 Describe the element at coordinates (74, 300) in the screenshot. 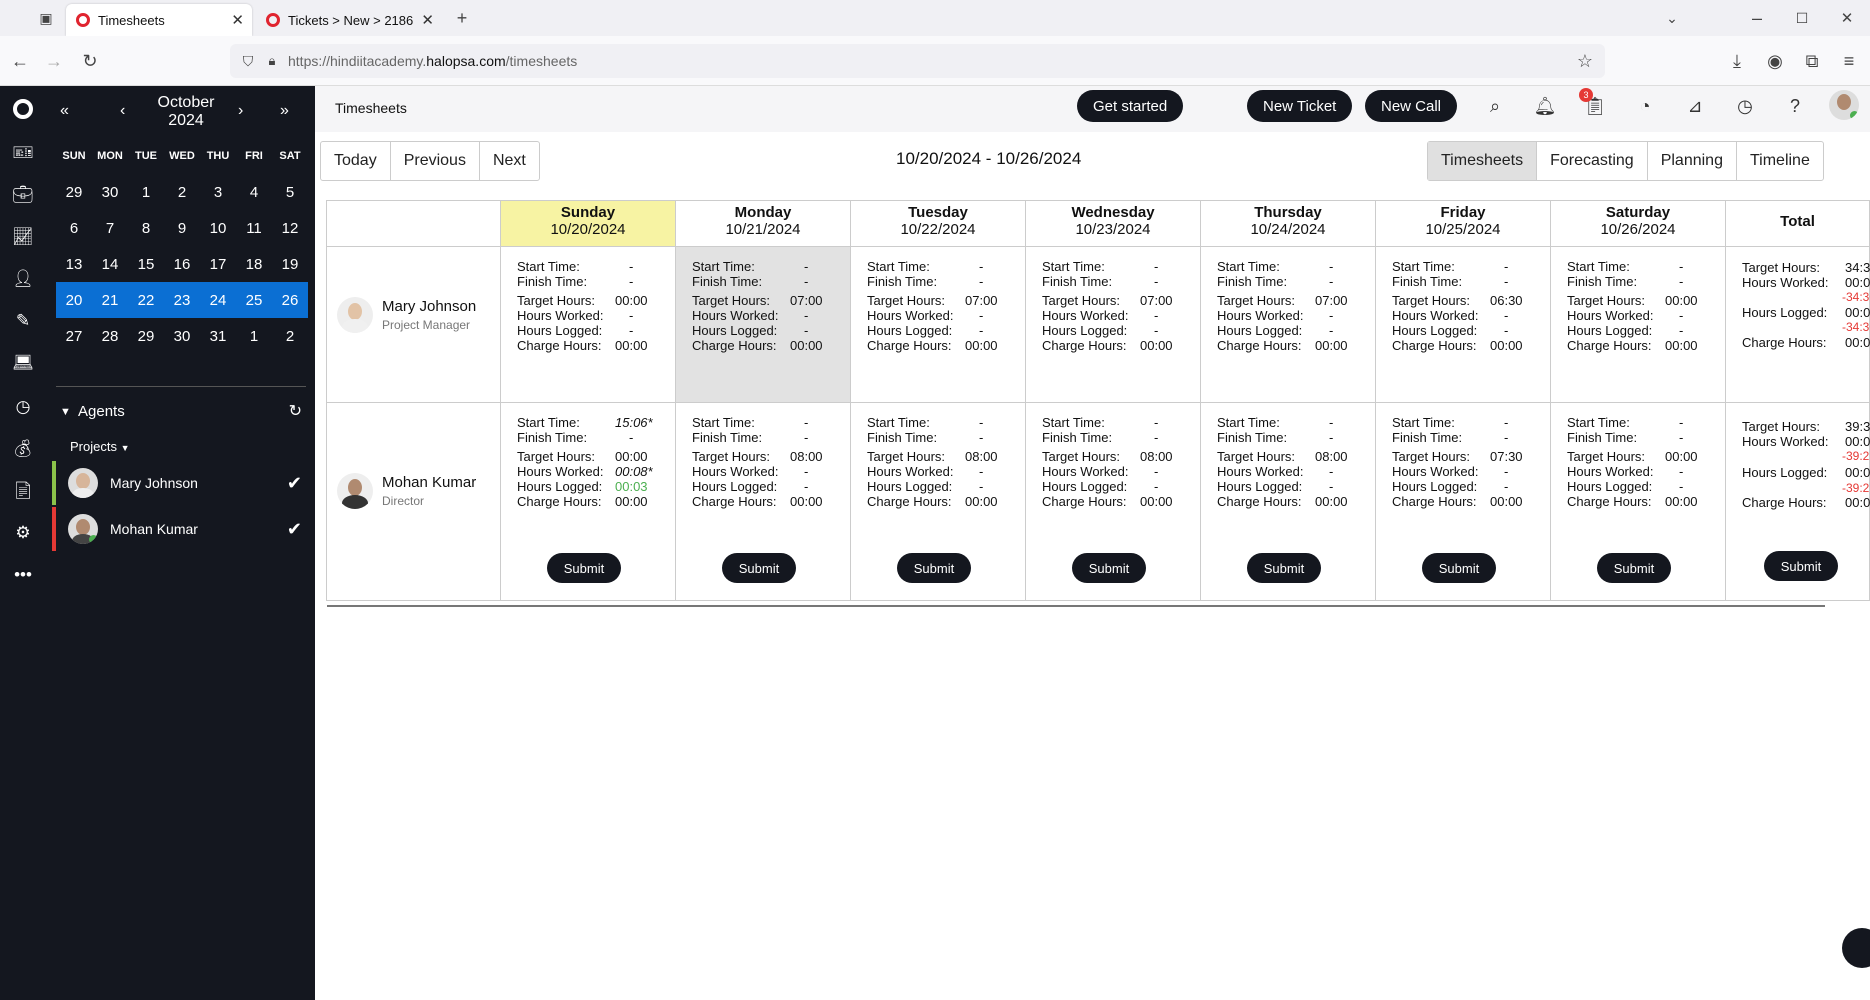

I see `calendar-day: 20` at that location.